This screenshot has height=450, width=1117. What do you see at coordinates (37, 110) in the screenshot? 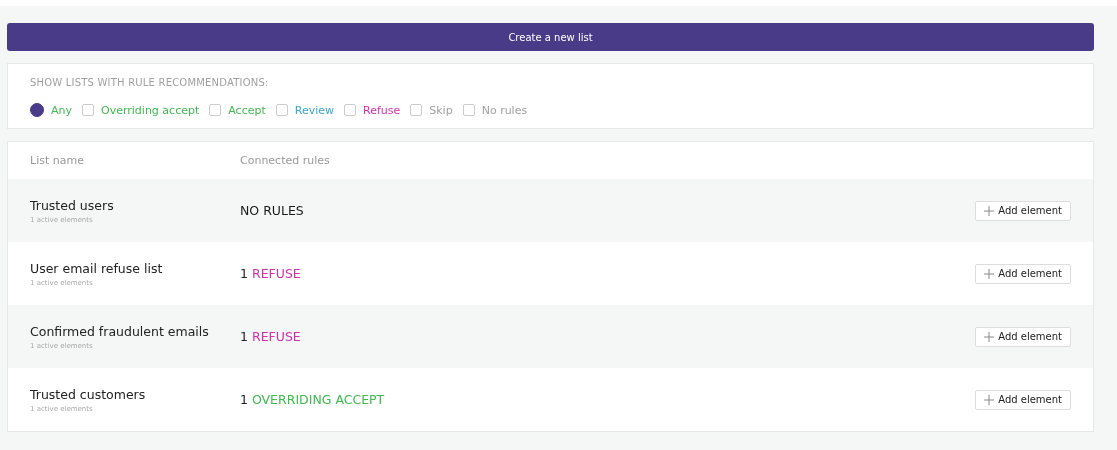
I see `radio-selected-icon` at bounding box center [37, 110].